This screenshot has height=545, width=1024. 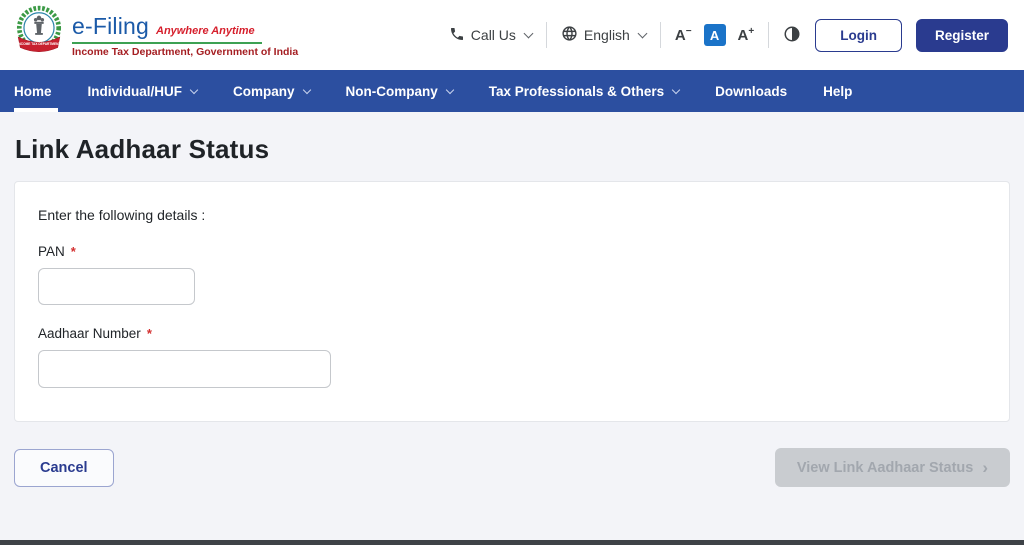 I want to click on nav-item-downloads: Downloads, so click(x=751, y=91).